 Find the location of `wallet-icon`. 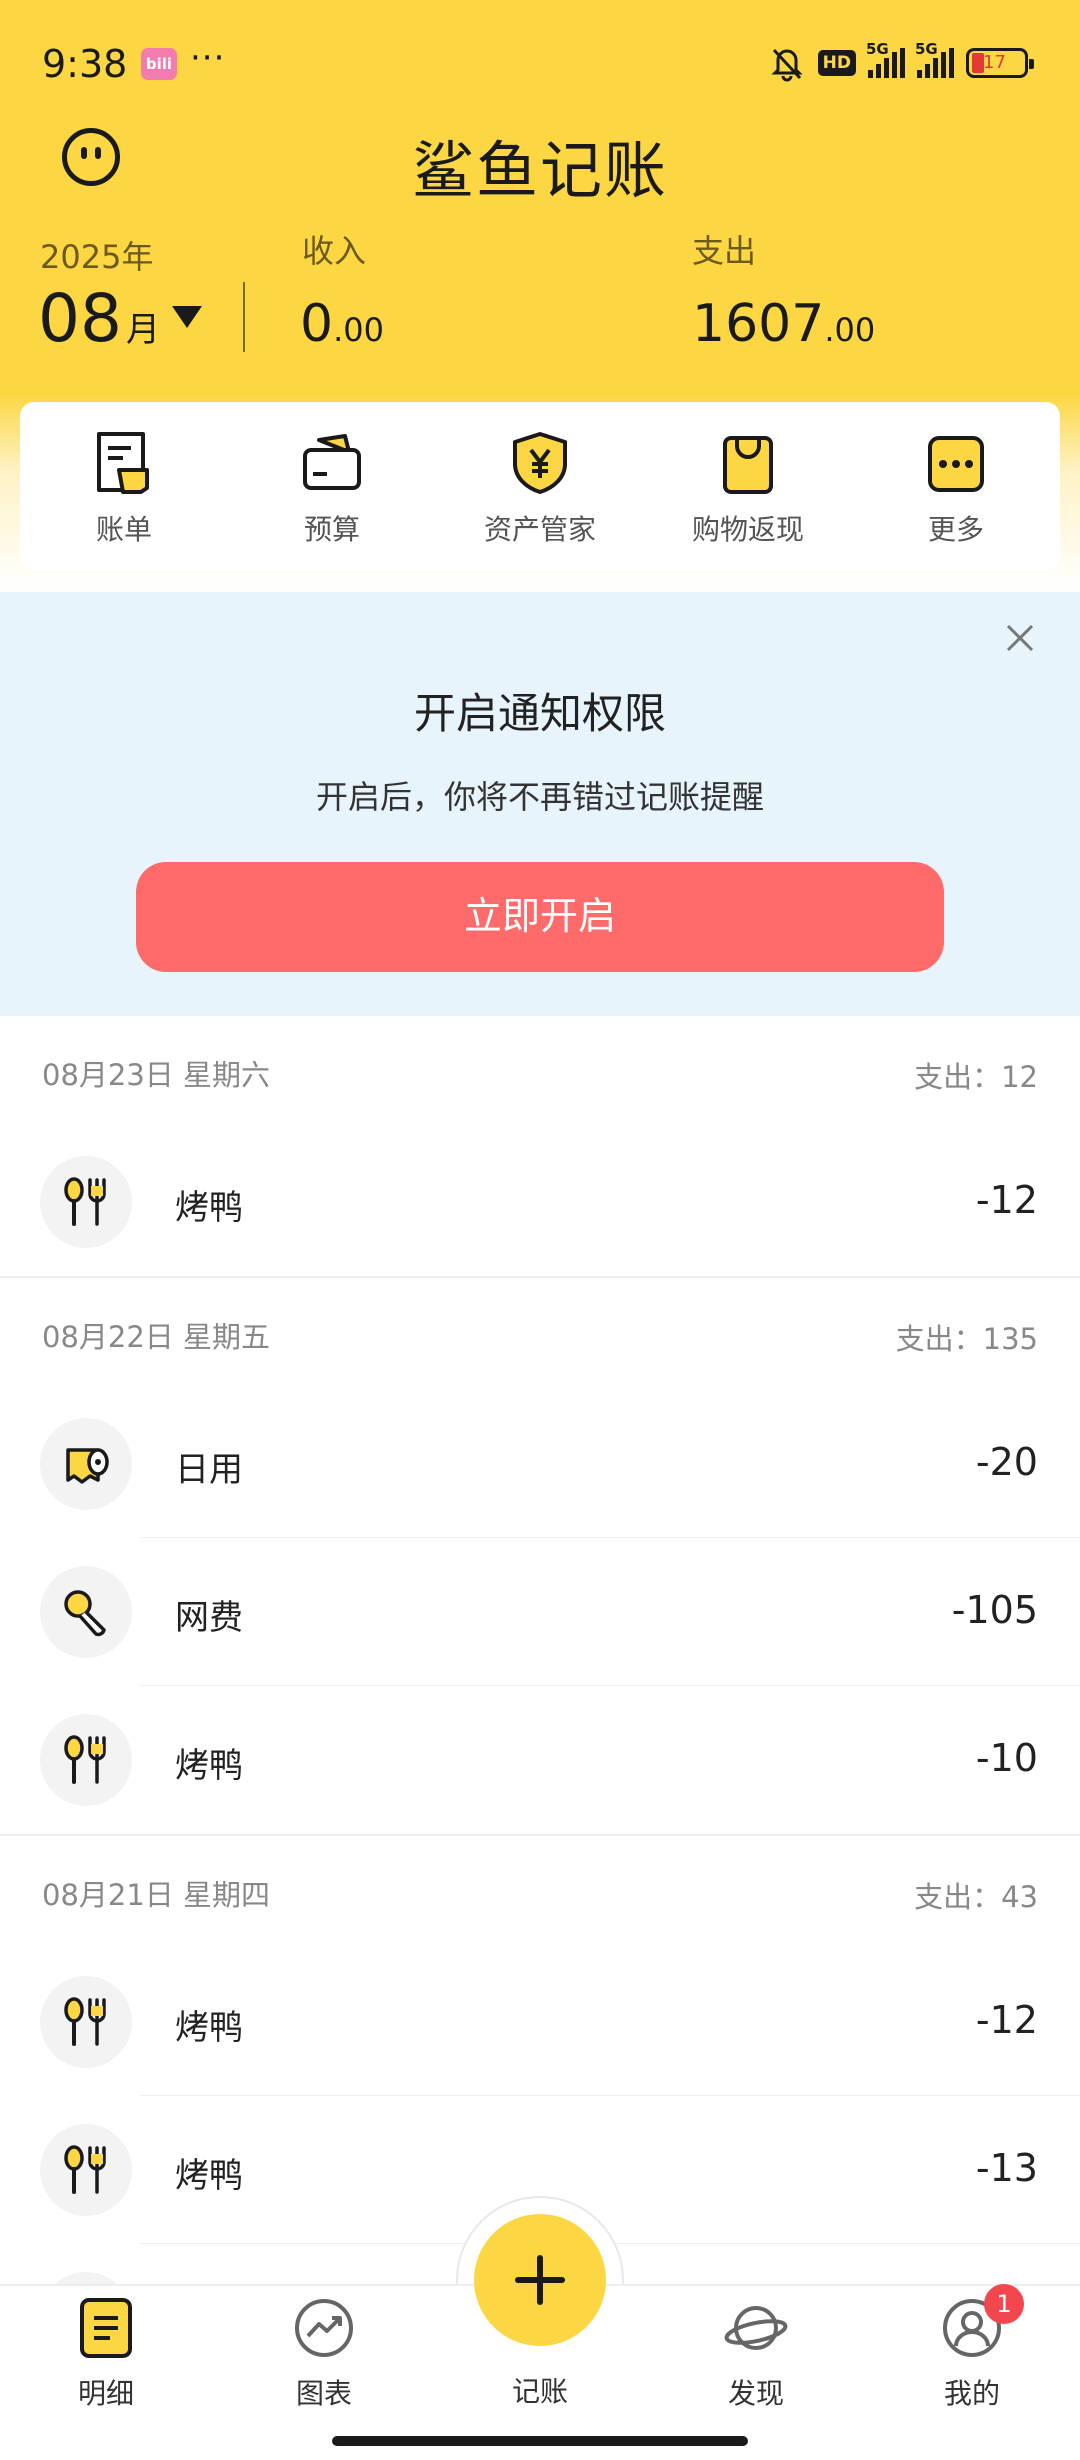

wallet-icon is located at coordinates (332, 462).